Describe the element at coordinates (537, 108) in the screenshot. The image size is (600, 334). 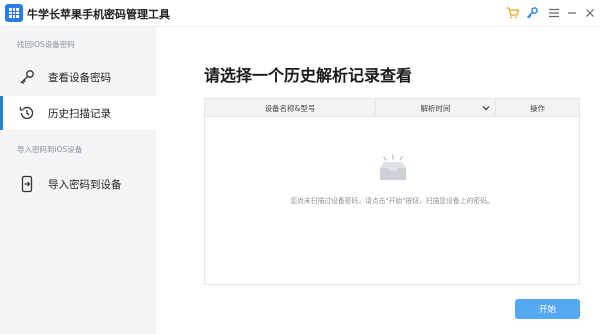
I see `column-header-action: 操作` at that location.